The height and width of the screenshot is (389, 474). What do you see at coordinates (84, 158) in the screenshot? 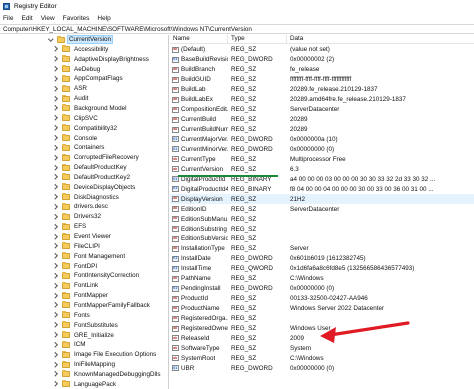
I see `tree-item: CorruptedFileRecovery` at bounding box center [84, 158].